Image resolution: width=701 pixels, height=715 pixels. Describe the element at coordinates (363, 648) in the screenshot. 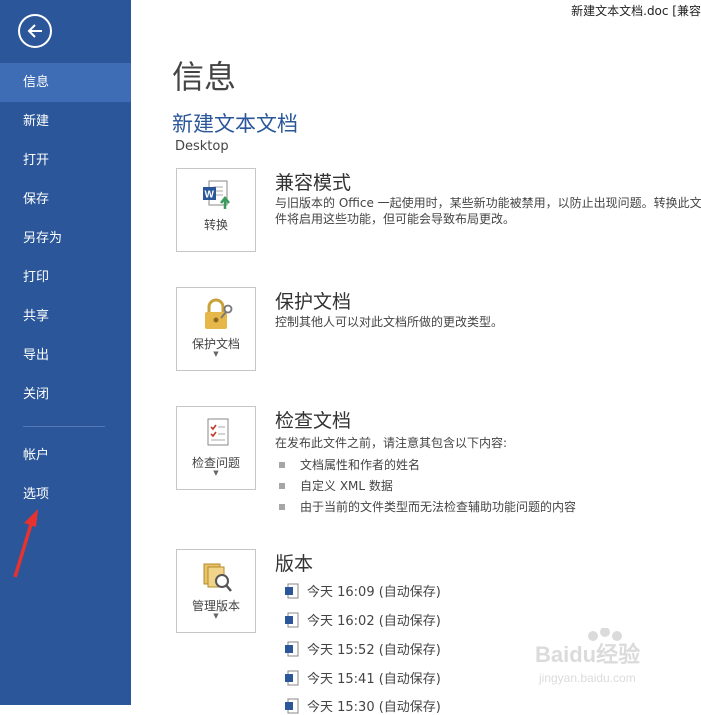

I see `version-item: 今天 15:52 (自动保存)` at that location.